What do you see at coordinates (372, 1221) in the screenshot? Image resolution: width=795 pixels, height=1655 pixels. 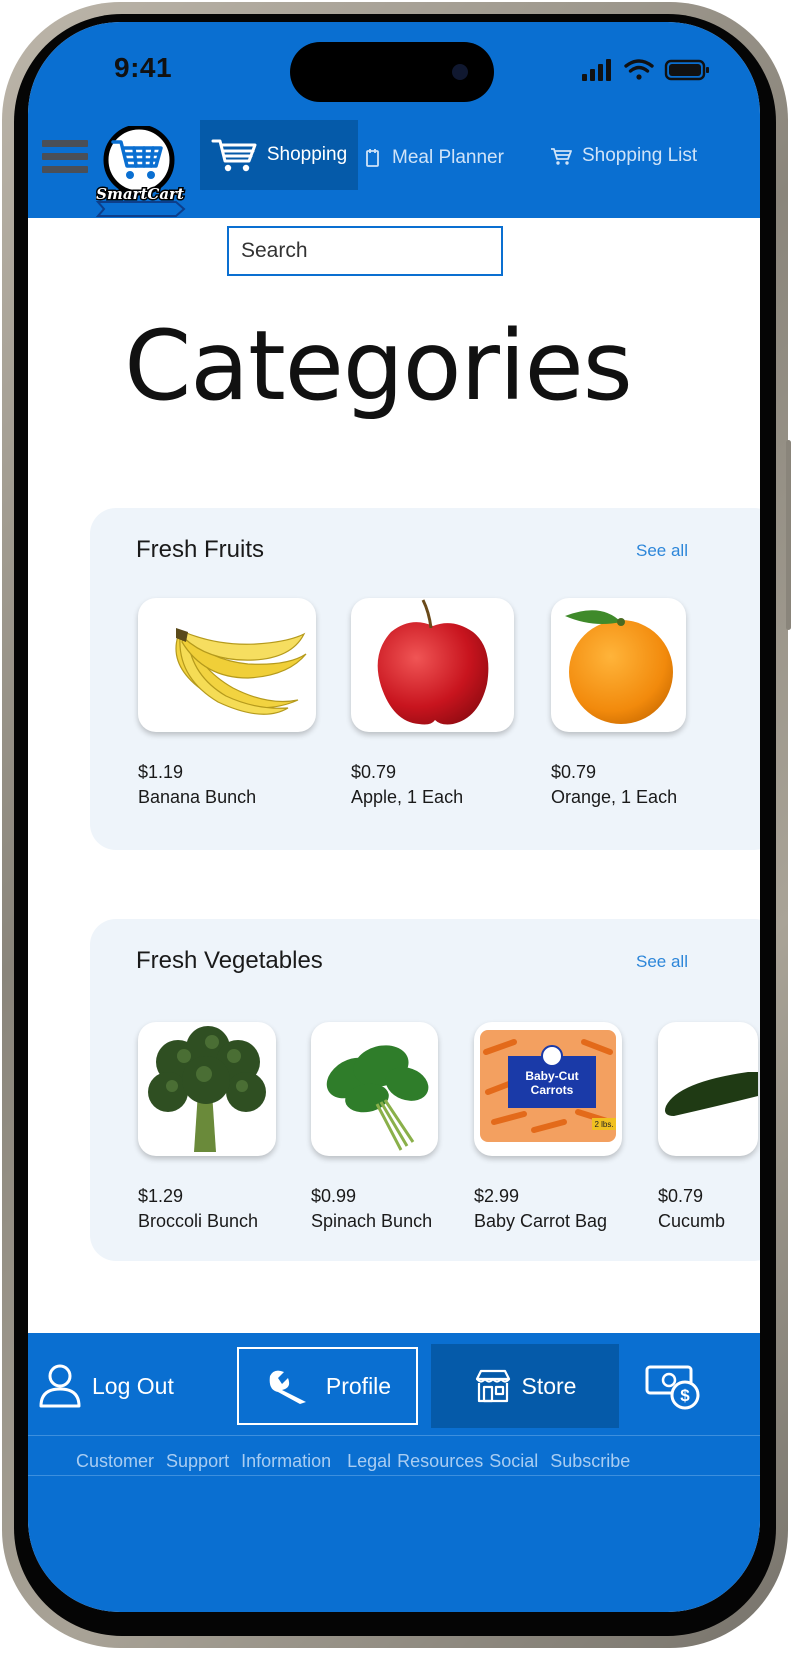 I see `product-name: Spinach Bunch` at bounding box center [372, 1221].